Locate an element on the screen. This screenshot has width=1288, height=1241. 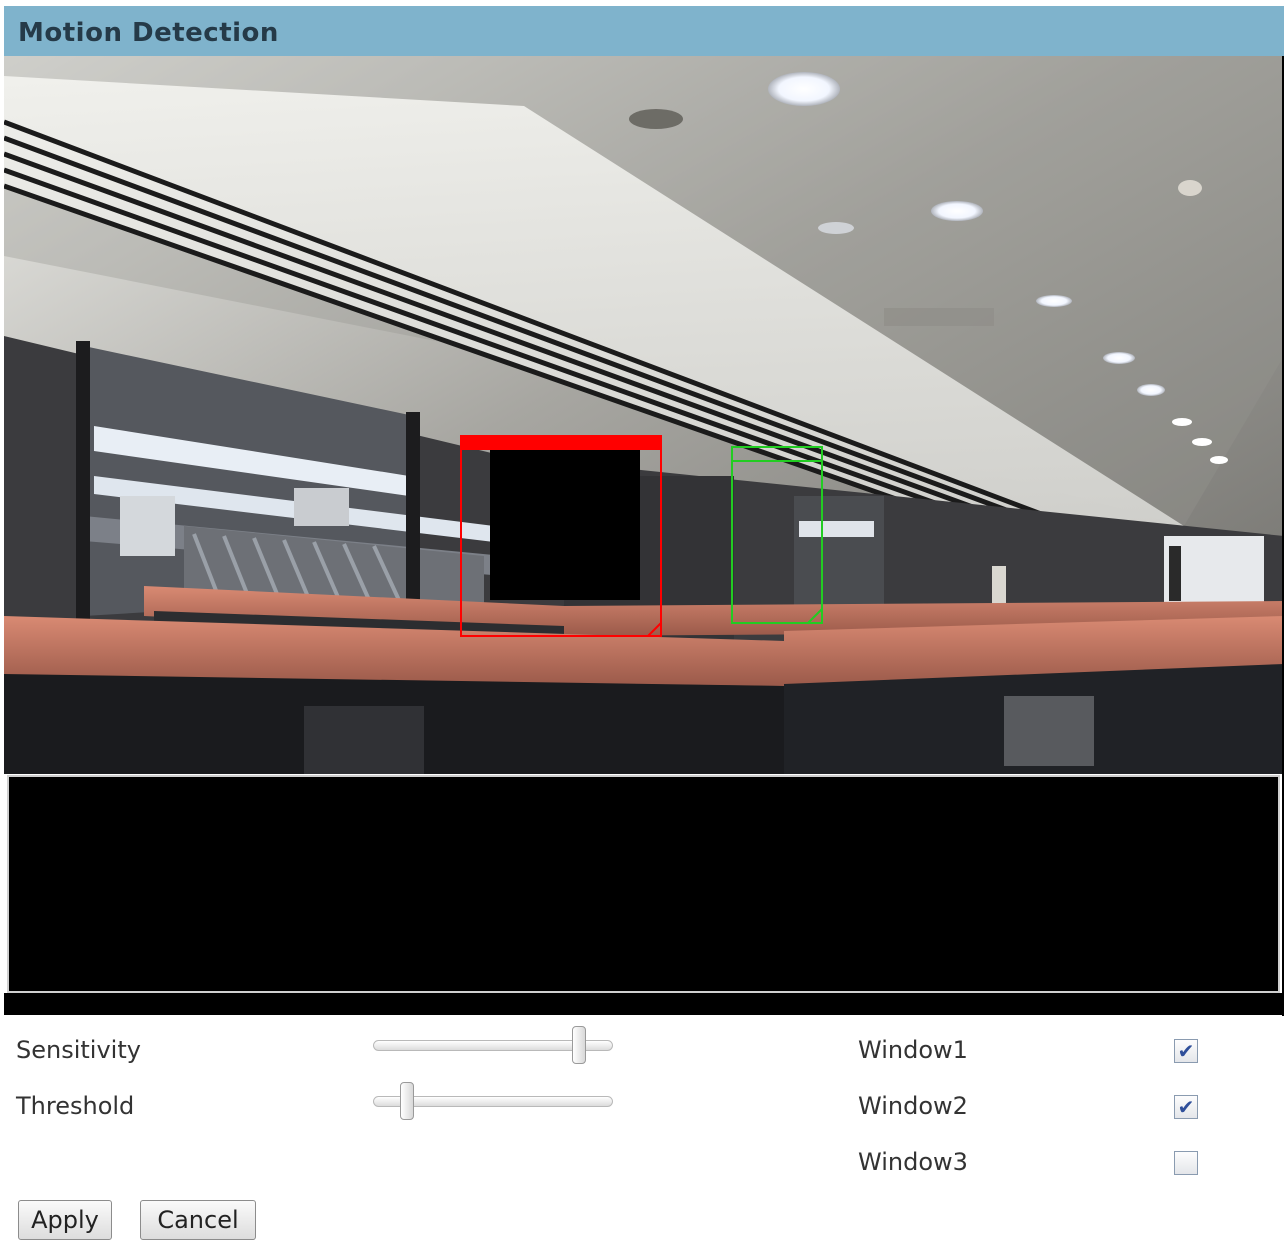
motion-graph-footer is located at coordinates (643, 1004).